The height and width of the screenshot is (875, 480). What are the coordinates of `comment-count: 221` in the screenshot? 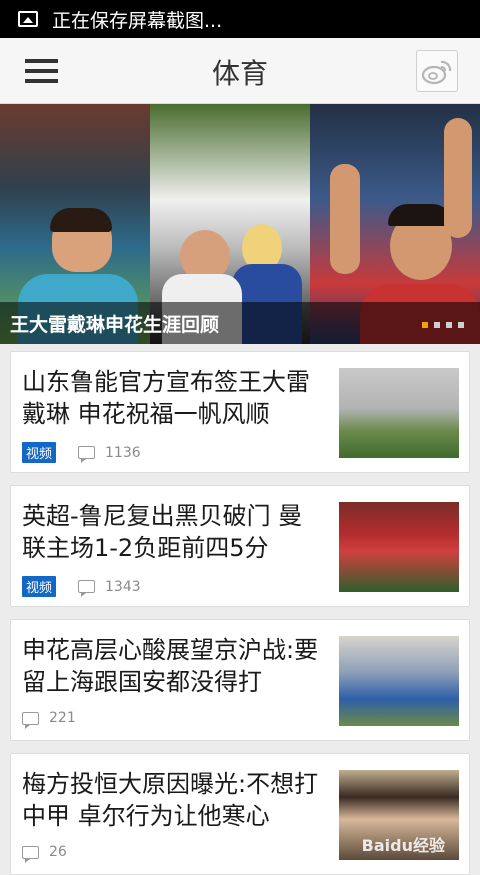 It's located at (62, 718).